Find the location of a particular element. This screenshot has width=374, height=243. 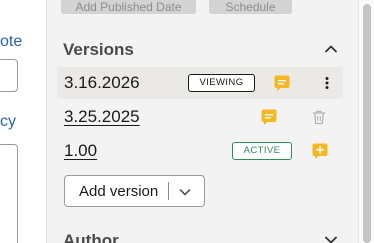

viewing-badge: VIEWING is located at coordinates (221, 83).